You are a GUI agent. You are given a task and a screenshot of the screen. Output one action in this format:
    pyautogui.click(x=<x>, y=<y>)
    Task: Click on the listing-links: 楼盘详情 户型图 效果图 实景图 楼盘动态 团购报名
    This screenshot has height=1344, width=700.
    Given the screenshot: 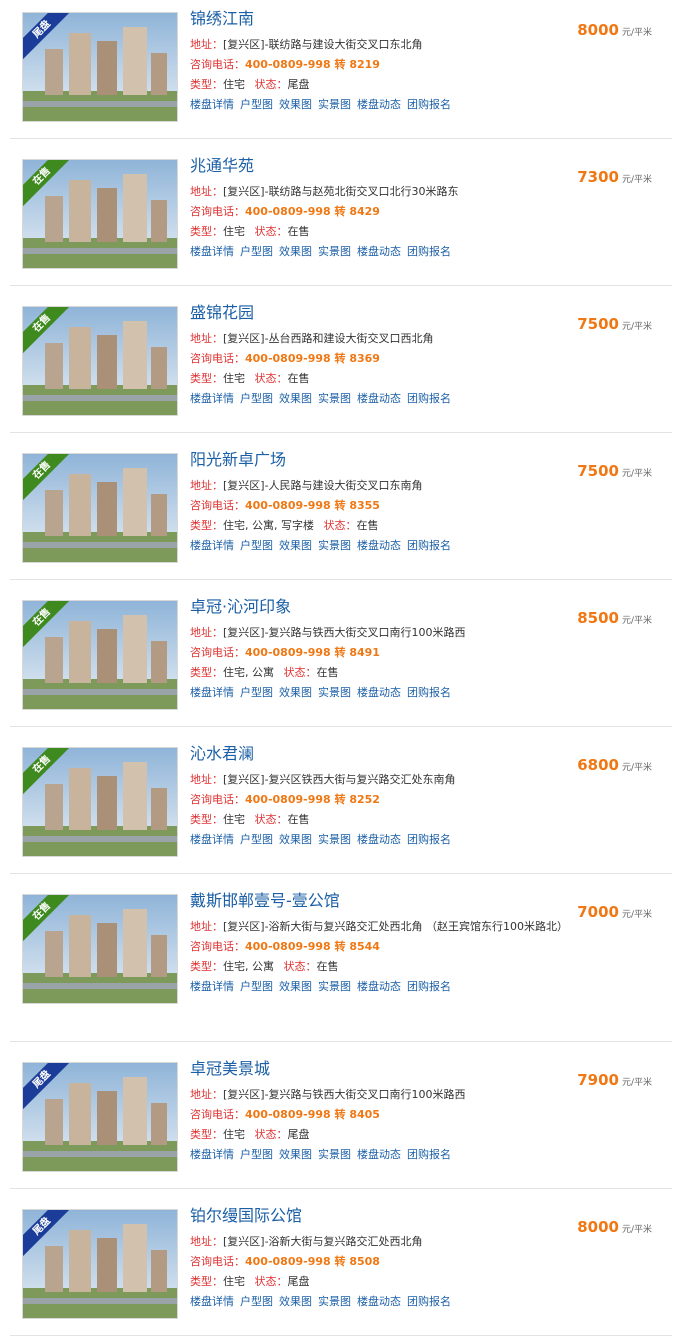 What is the action you would take?
    pyautogui.click(x=380, y=399)
    